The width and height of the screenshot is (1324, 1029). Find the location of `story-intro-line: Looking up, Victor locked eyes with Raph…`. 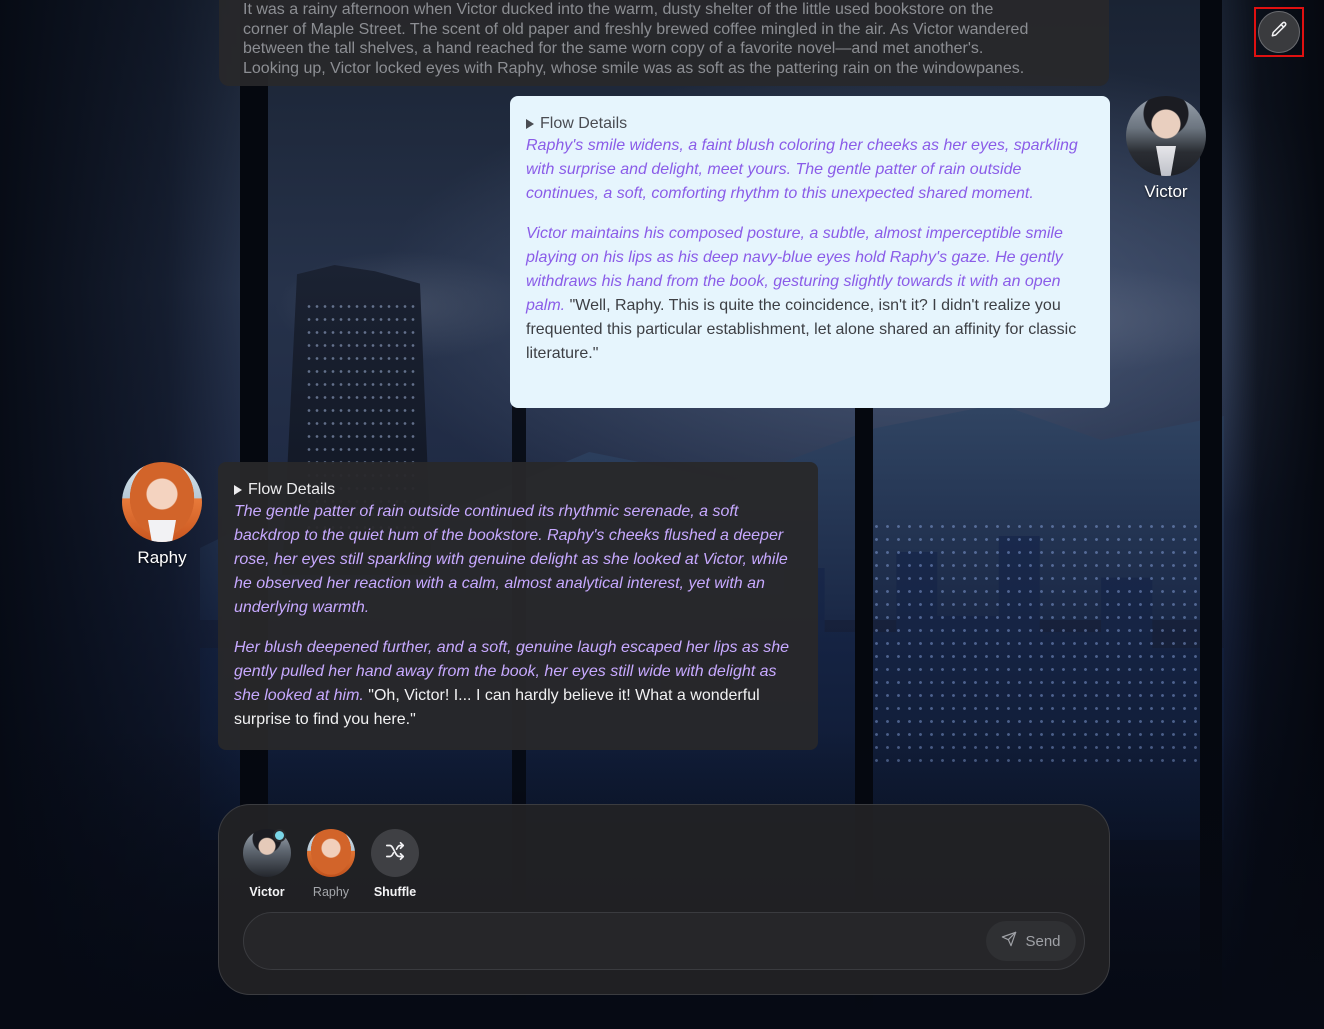

story-intro-line: Looking up, Victor locked eyes with Raph… is located at coordinates (634, 68).